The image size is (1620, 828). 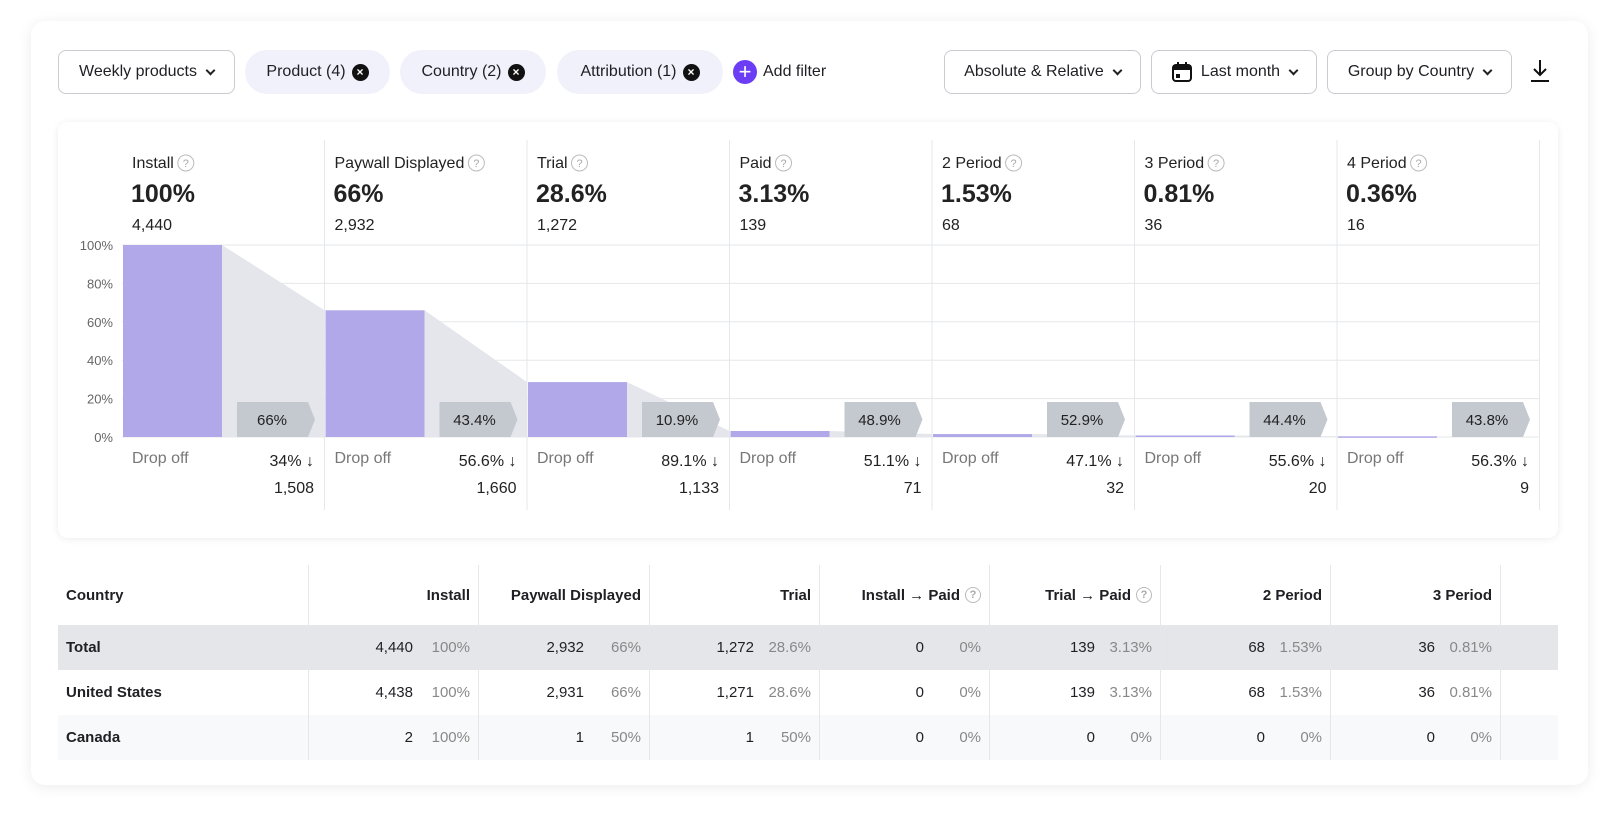 What do you see at coordinates (699, 488) in the screenshot?
I see `drop-off-count: 1,133` at bounding box center [699, 488].